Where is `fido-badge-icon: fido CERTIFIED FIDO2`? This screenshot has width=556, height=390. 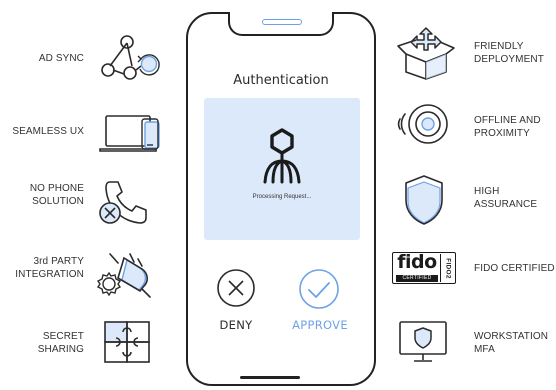
fido-badge-icon: fido CERTIFIED FIDO2 is located at coordinates (425, 268).